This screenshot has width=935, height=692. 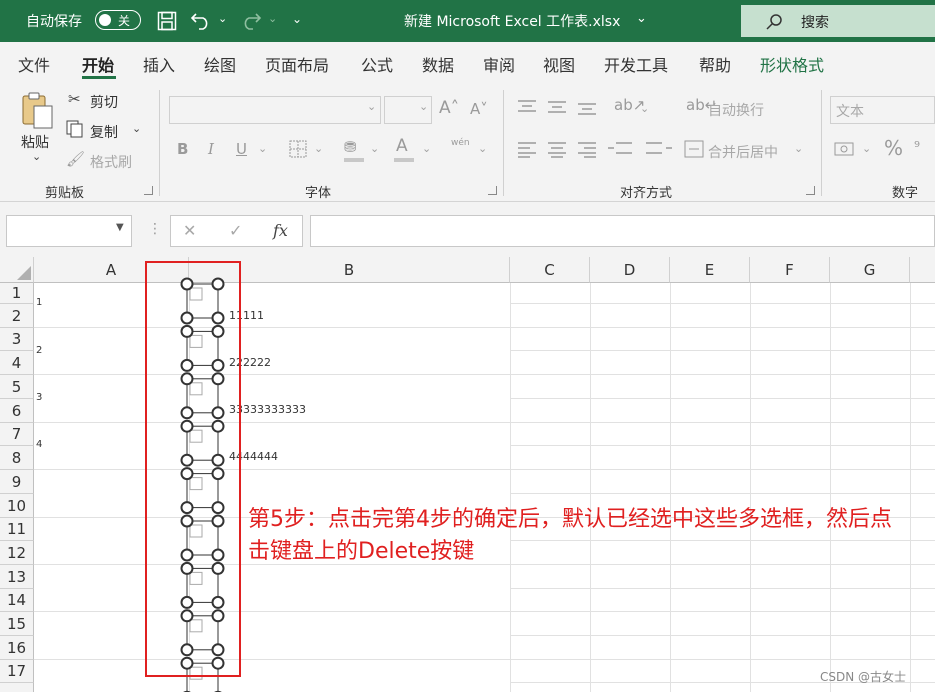 I want to click on column-header-e: E, so click(x=710, y=270).